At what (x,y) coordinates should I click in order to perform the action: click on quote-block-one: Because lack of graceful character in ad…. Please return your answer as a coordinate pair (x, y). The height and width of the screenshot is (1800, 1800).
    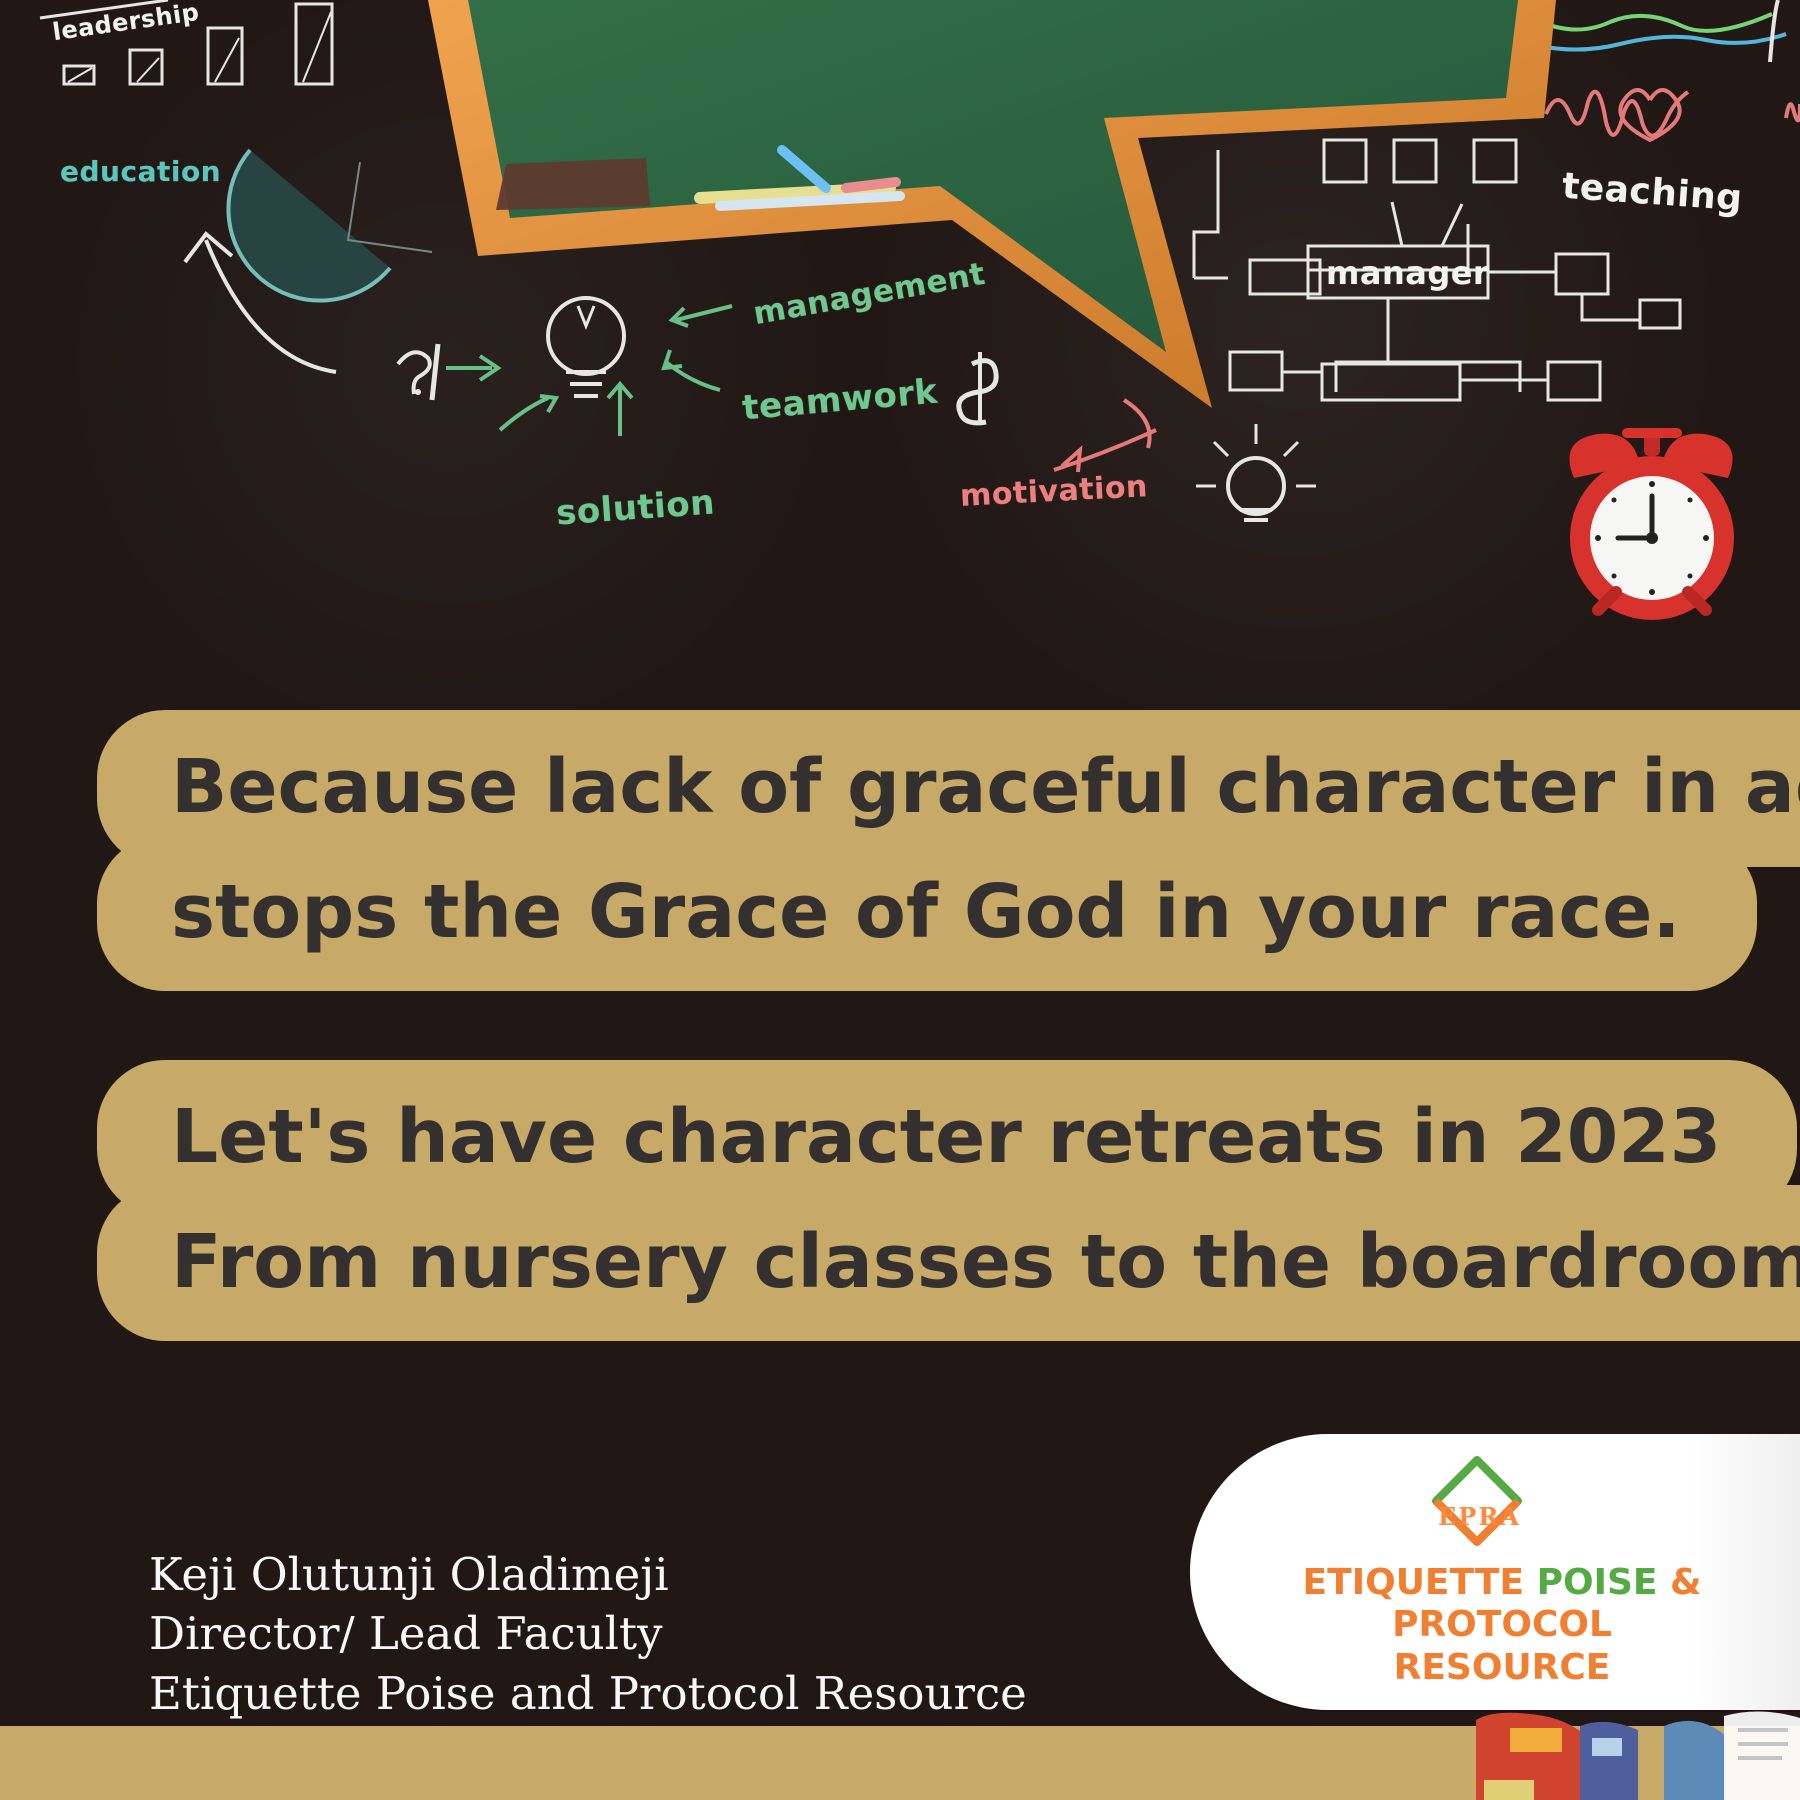
    Looking at the image, I should click on (958, 851).